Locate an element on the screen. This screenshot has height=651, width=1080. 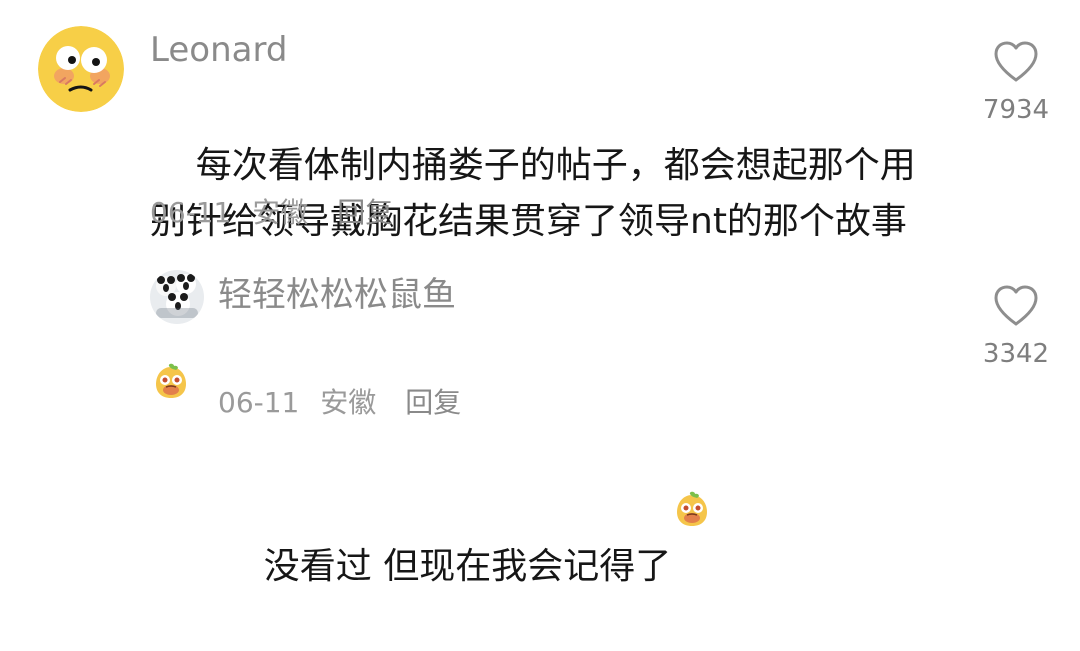
reply-username: 轻轻松松松鼠鱼 is located at coordinates (337, 295).